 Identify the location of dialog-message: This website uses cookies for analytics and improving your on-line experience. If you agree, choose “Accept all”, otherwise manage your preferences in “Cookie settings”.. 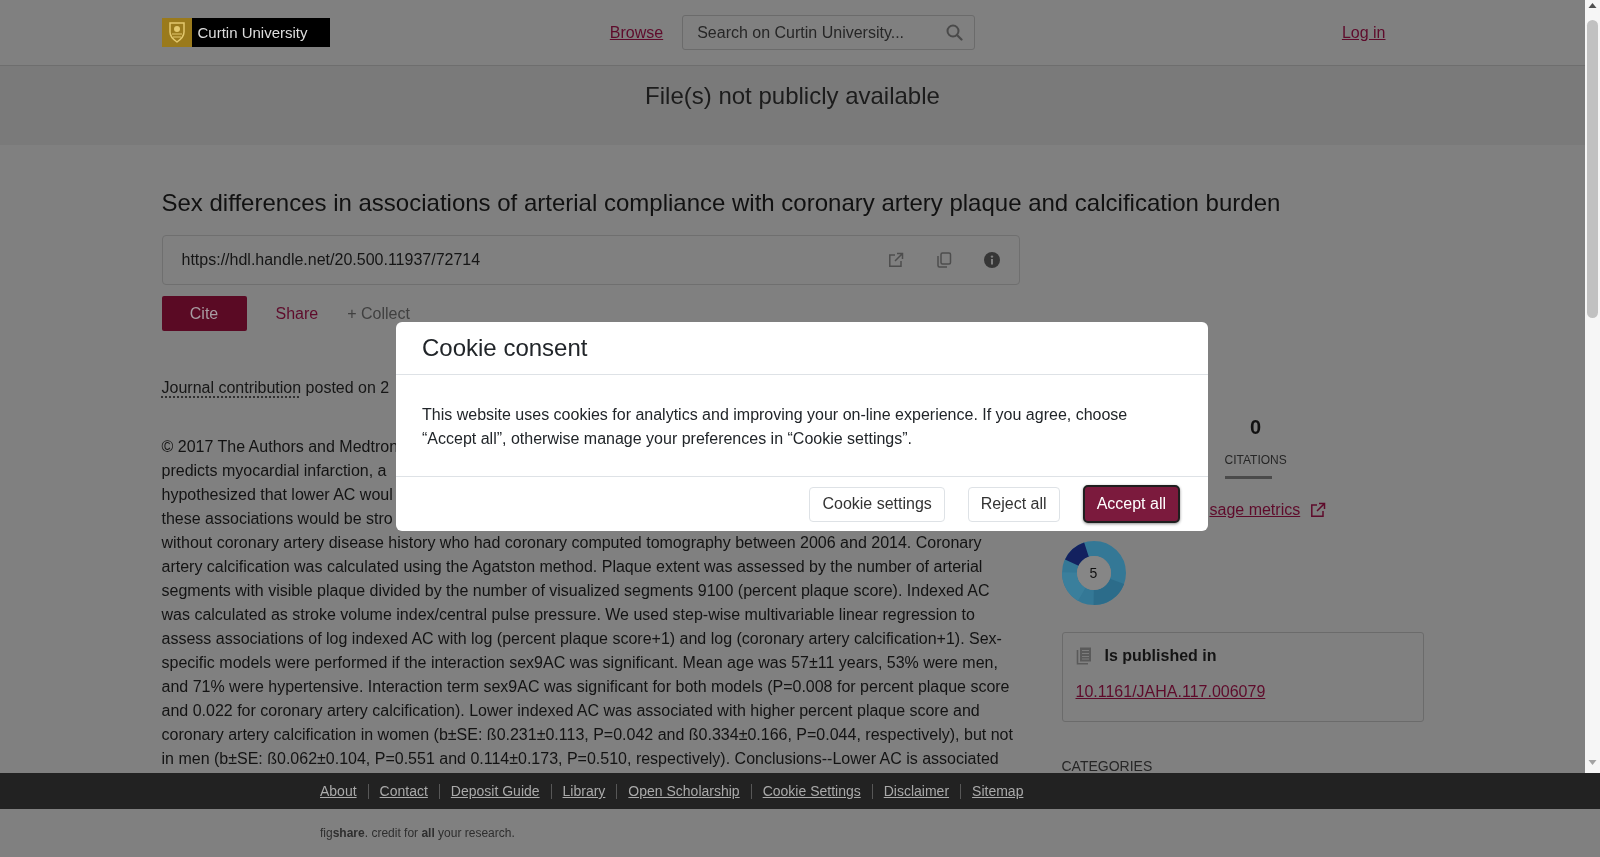
(775, 427).